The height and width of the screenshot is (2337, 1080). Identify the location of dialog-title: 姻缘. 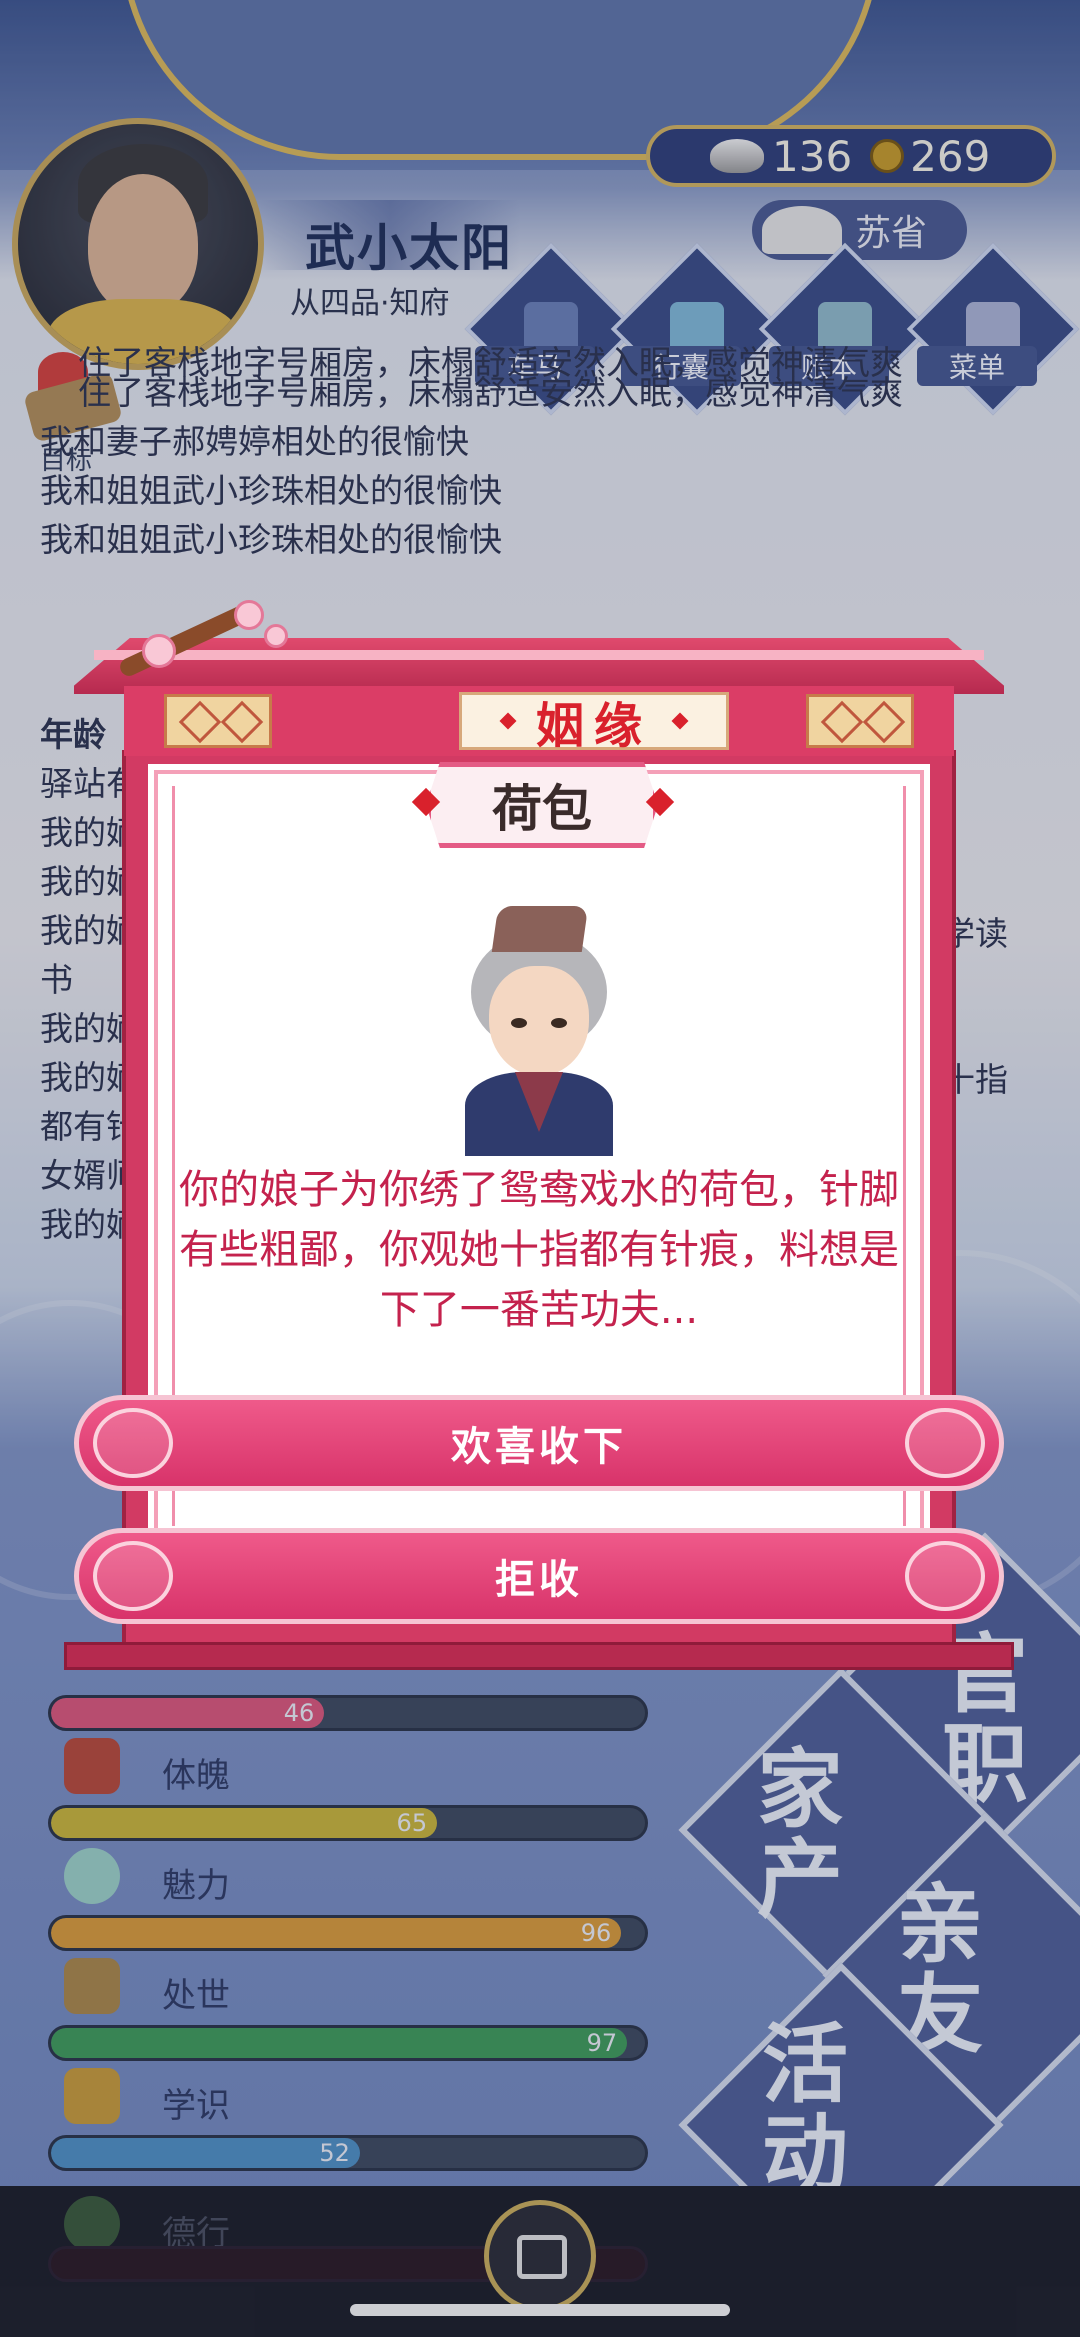
(593, 726).